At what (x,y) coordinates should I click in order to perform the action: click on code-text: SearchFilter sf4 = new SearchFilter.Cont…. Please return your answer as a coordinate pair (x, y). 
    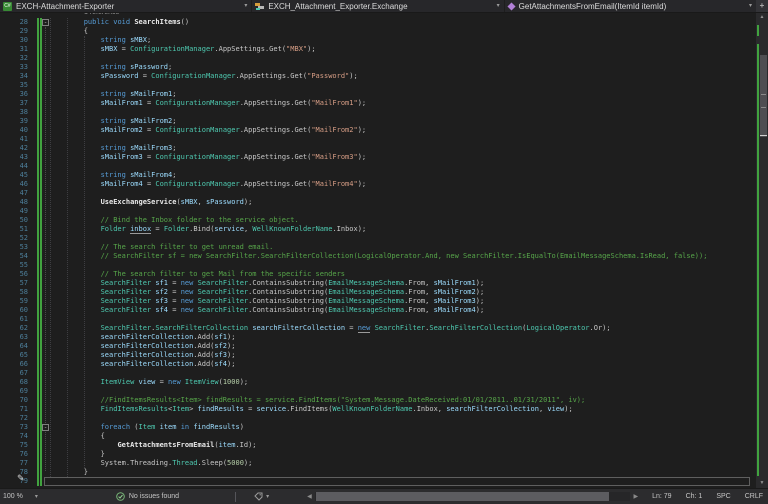
    Looking at the image, I should click on (403, 310).